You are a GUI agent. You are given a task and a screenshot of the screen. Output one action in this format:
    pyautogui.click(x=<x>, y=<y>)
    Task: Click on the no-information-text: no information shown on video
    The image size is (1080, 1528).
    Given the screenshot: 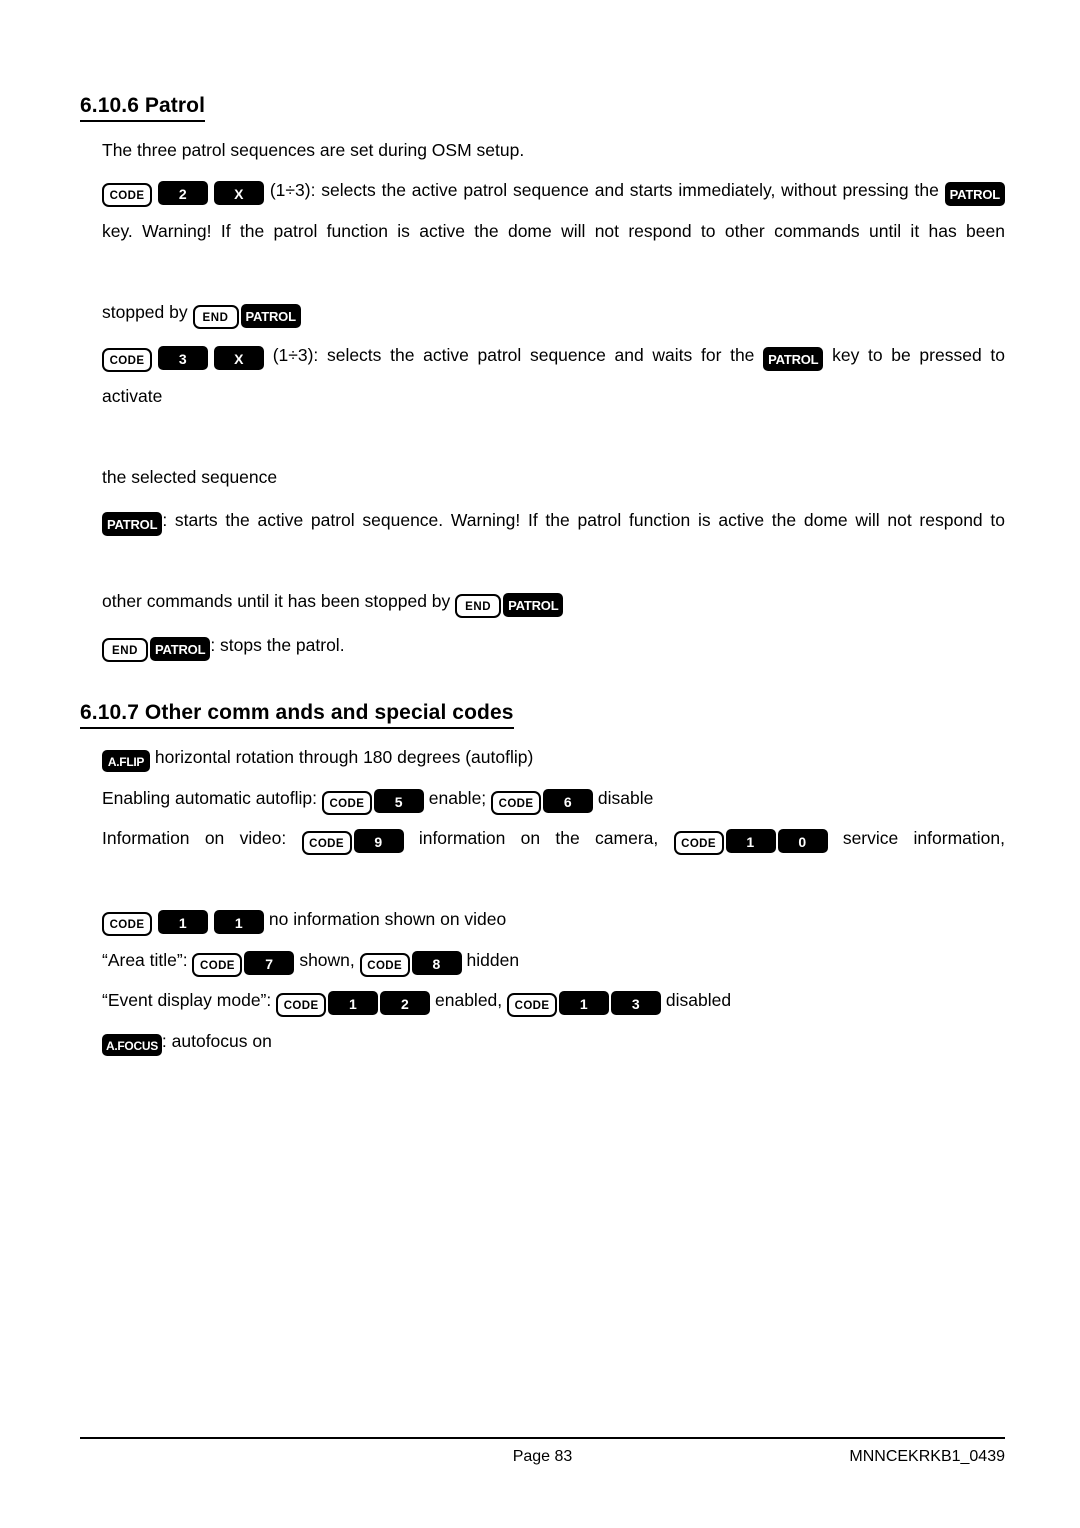 What is the action you would take?
    pyautogui.click(x=387, y=919)
    